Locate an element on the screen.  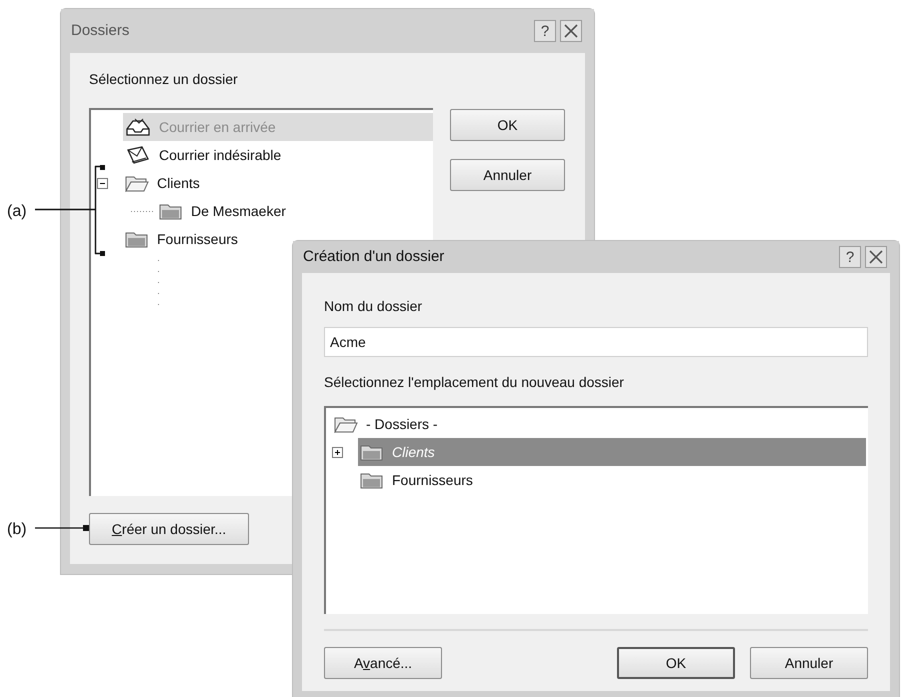
prompt-text: Sélectionnez l'emplacement du nouveau dossier is located at coordinates (474, 382).